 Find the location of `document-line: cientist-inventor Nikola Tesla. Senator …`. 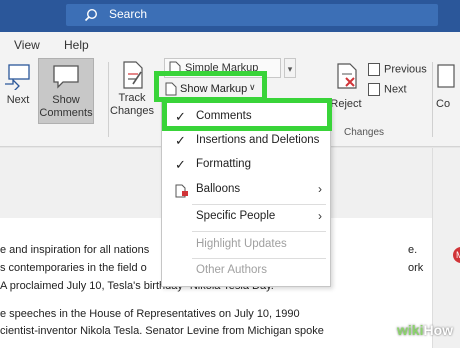

document-line: cientist-inventor Nikola Tesla. Senator … is located at coordinates (162, 331).